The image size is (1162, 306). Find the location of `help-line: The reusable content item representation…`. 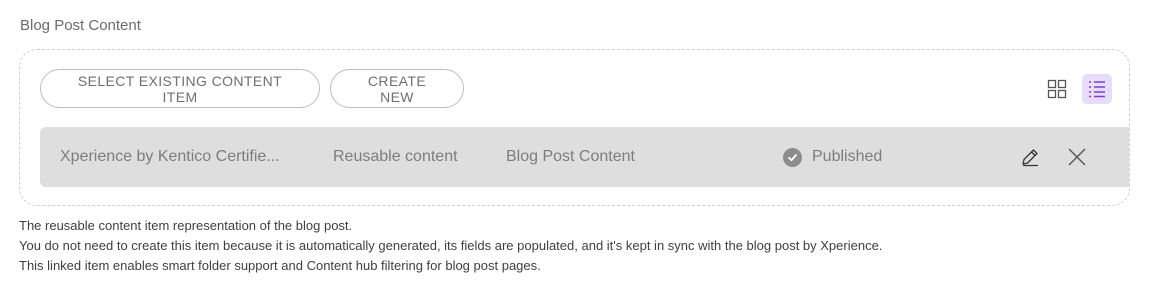

help-line: The reusable content item representation… is located at coordinates (186, 225).